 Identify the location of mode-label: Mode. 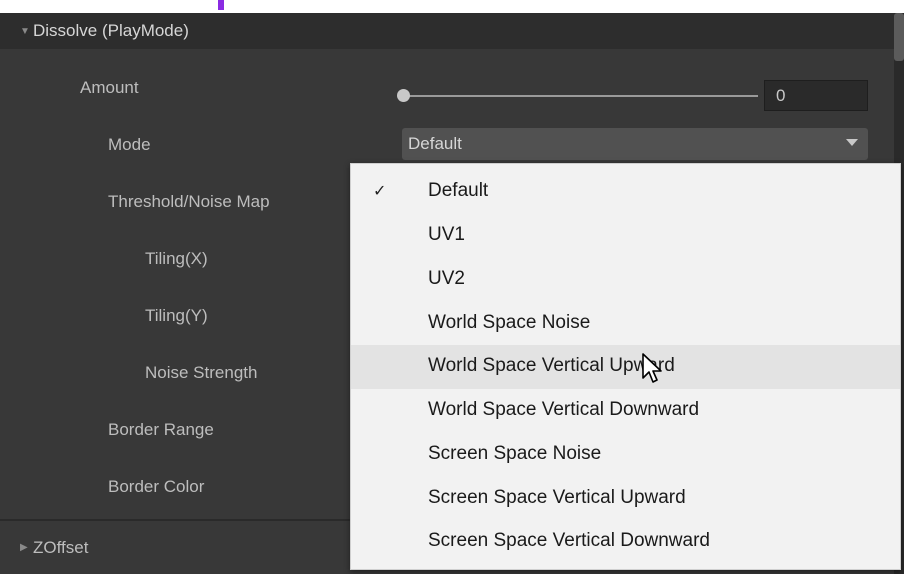
(129, 144).